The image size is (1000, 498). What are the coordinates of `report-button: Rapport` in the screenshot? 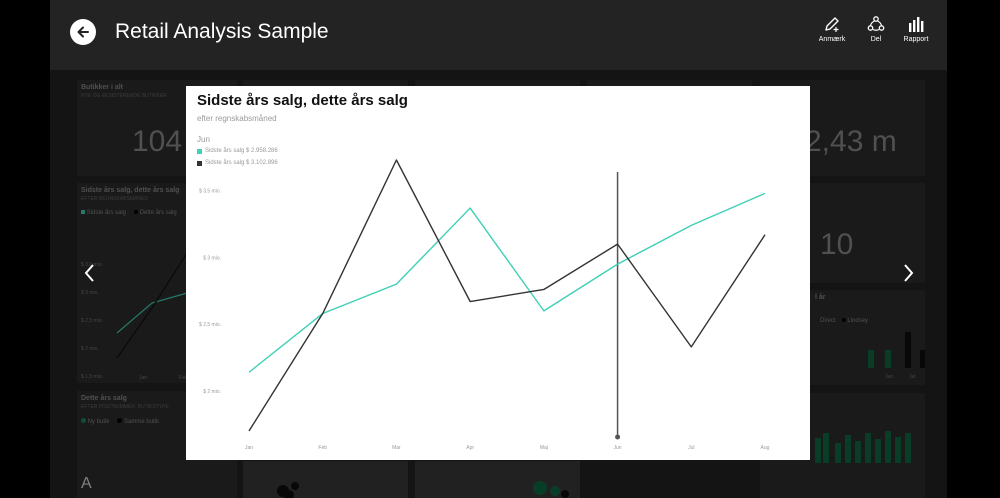 It's located at (916, 29).